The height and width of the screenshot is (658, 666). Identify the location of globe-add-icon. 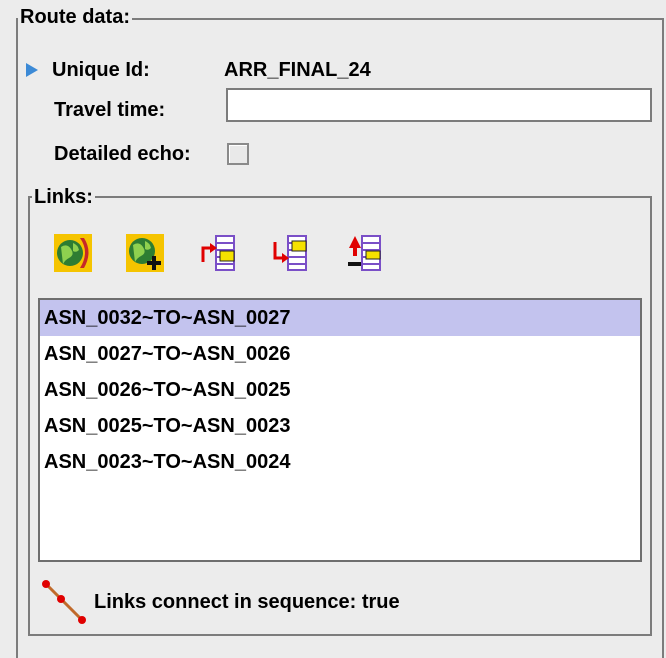
(145, 253).